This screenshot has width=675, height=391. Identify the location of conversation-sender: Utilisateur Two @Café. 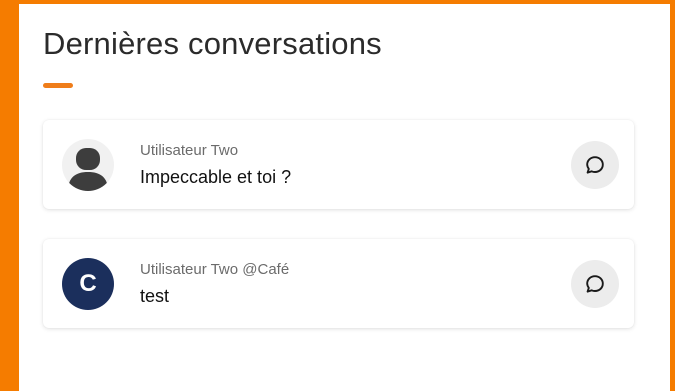
(215, 269).